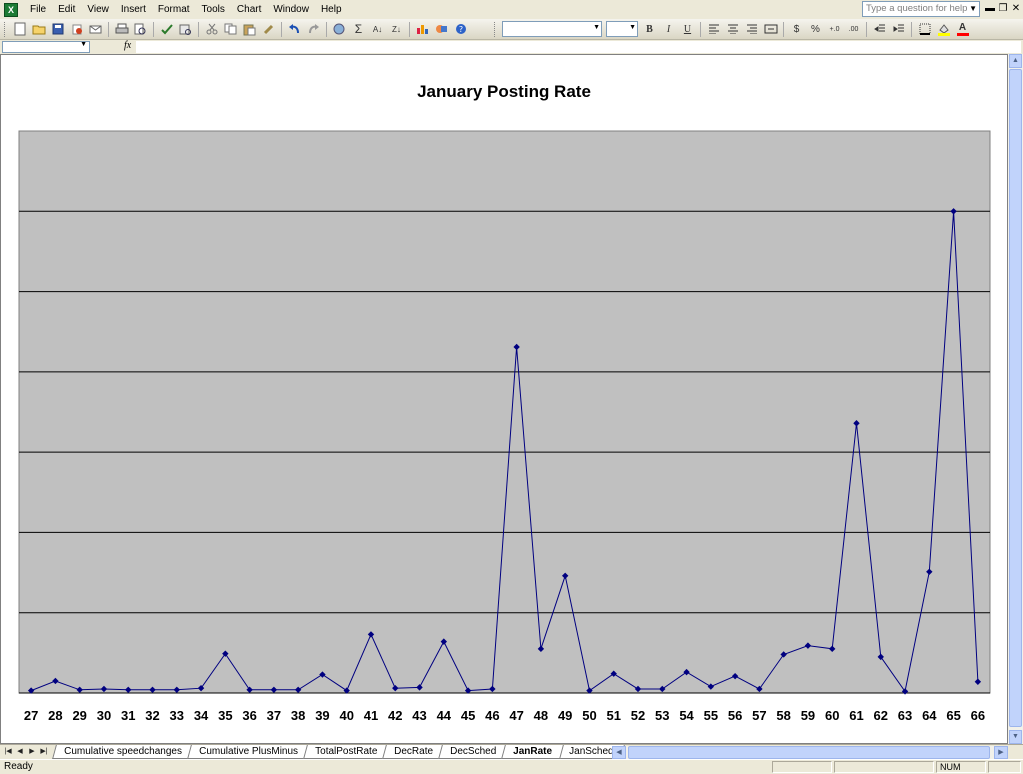 This screenshot has height=774, width=1023. What do you see at coordinates (248, 752) in the screenshot?
I see `sheet-tab-cumulative-plusminus: Cumulative PlusMinus` at bounding box center [248, 752].